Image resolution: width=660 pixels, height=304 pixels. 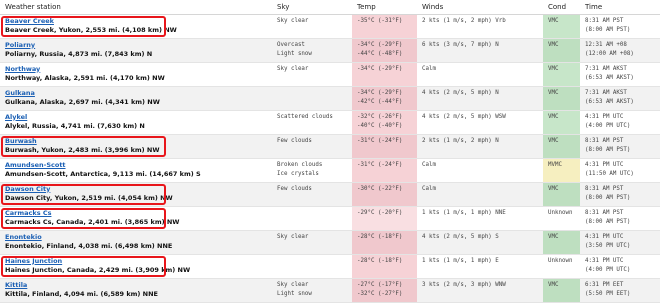 What do you see at coordinates (136, 7) in the screenshot?
I see `header-station: Weather station` at bounding box center [136, 7].